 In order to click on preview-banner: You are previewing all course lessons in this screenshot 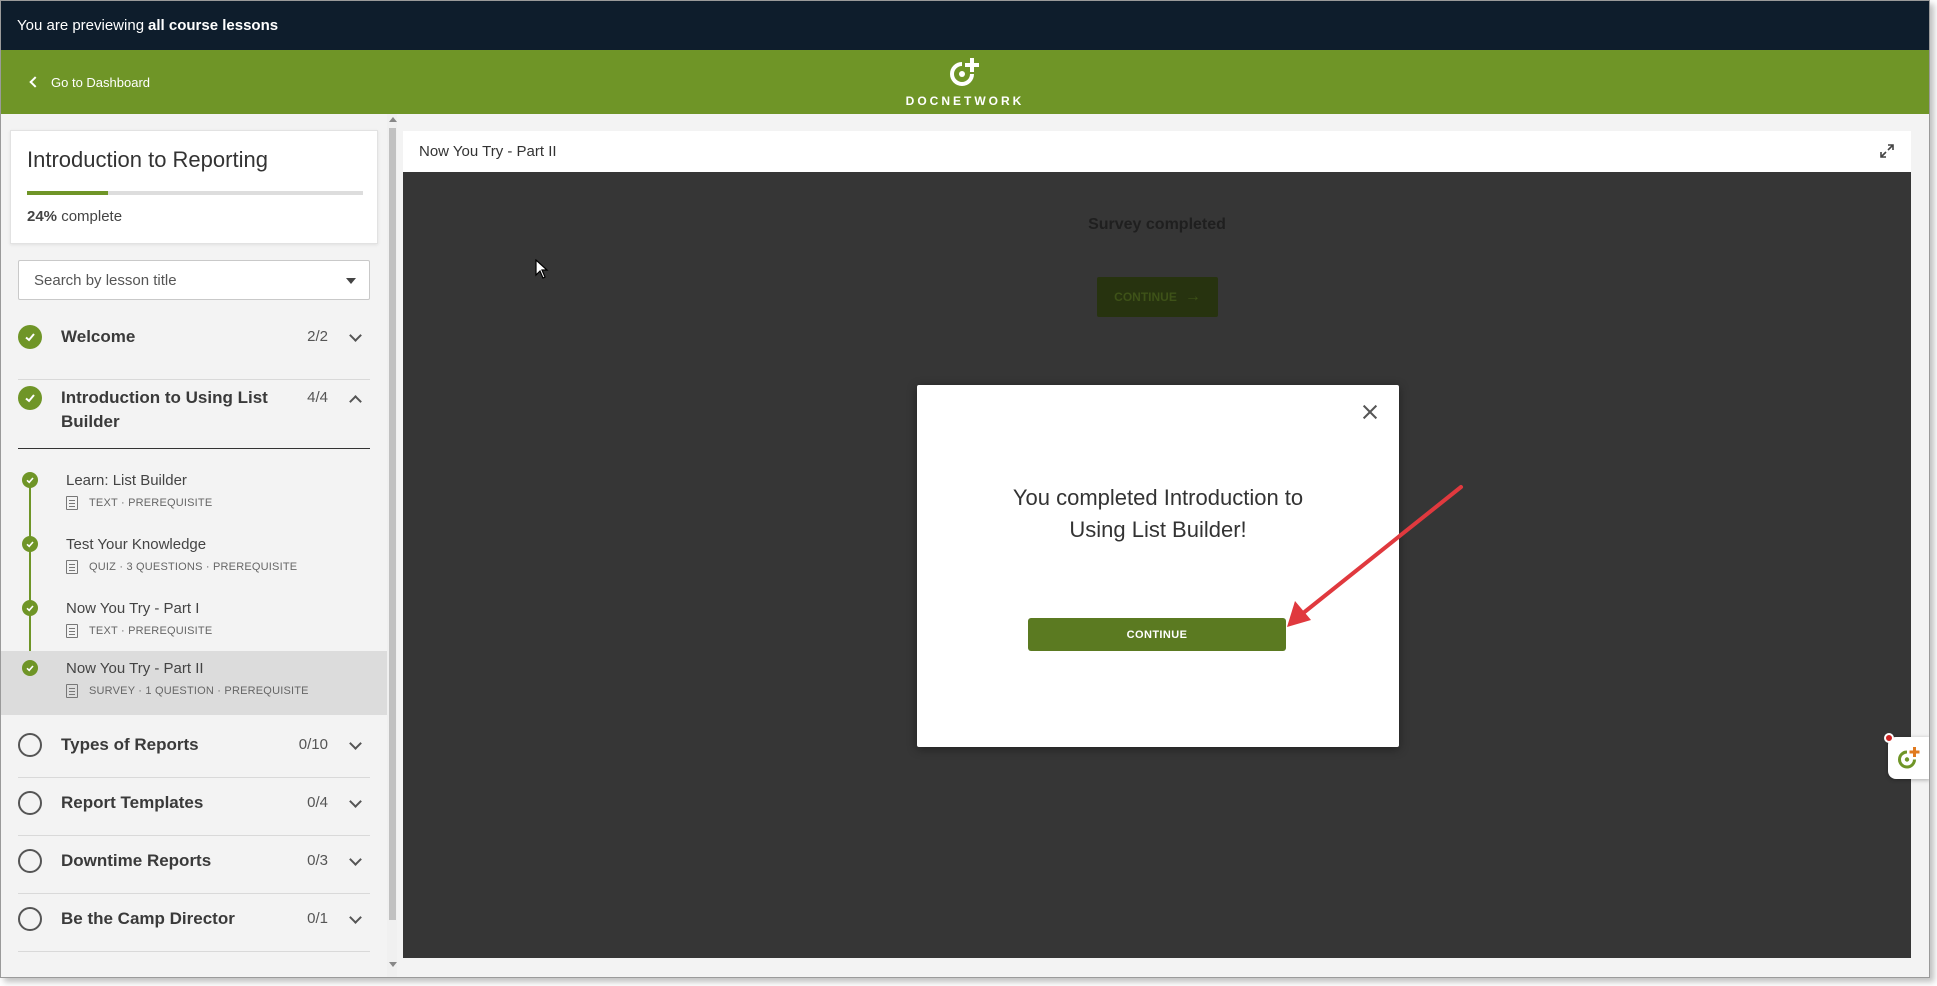, I will do `click(965, 25)`.